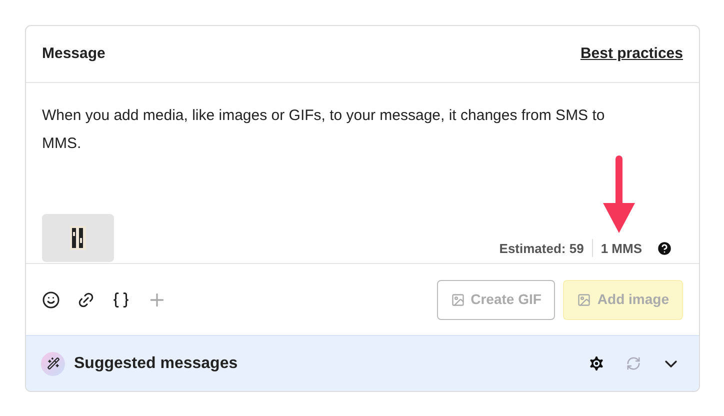  What do you see at coordinates (51, 299) in the screenshot?
I see `emoji-icon` at bounding box center [51, 299].